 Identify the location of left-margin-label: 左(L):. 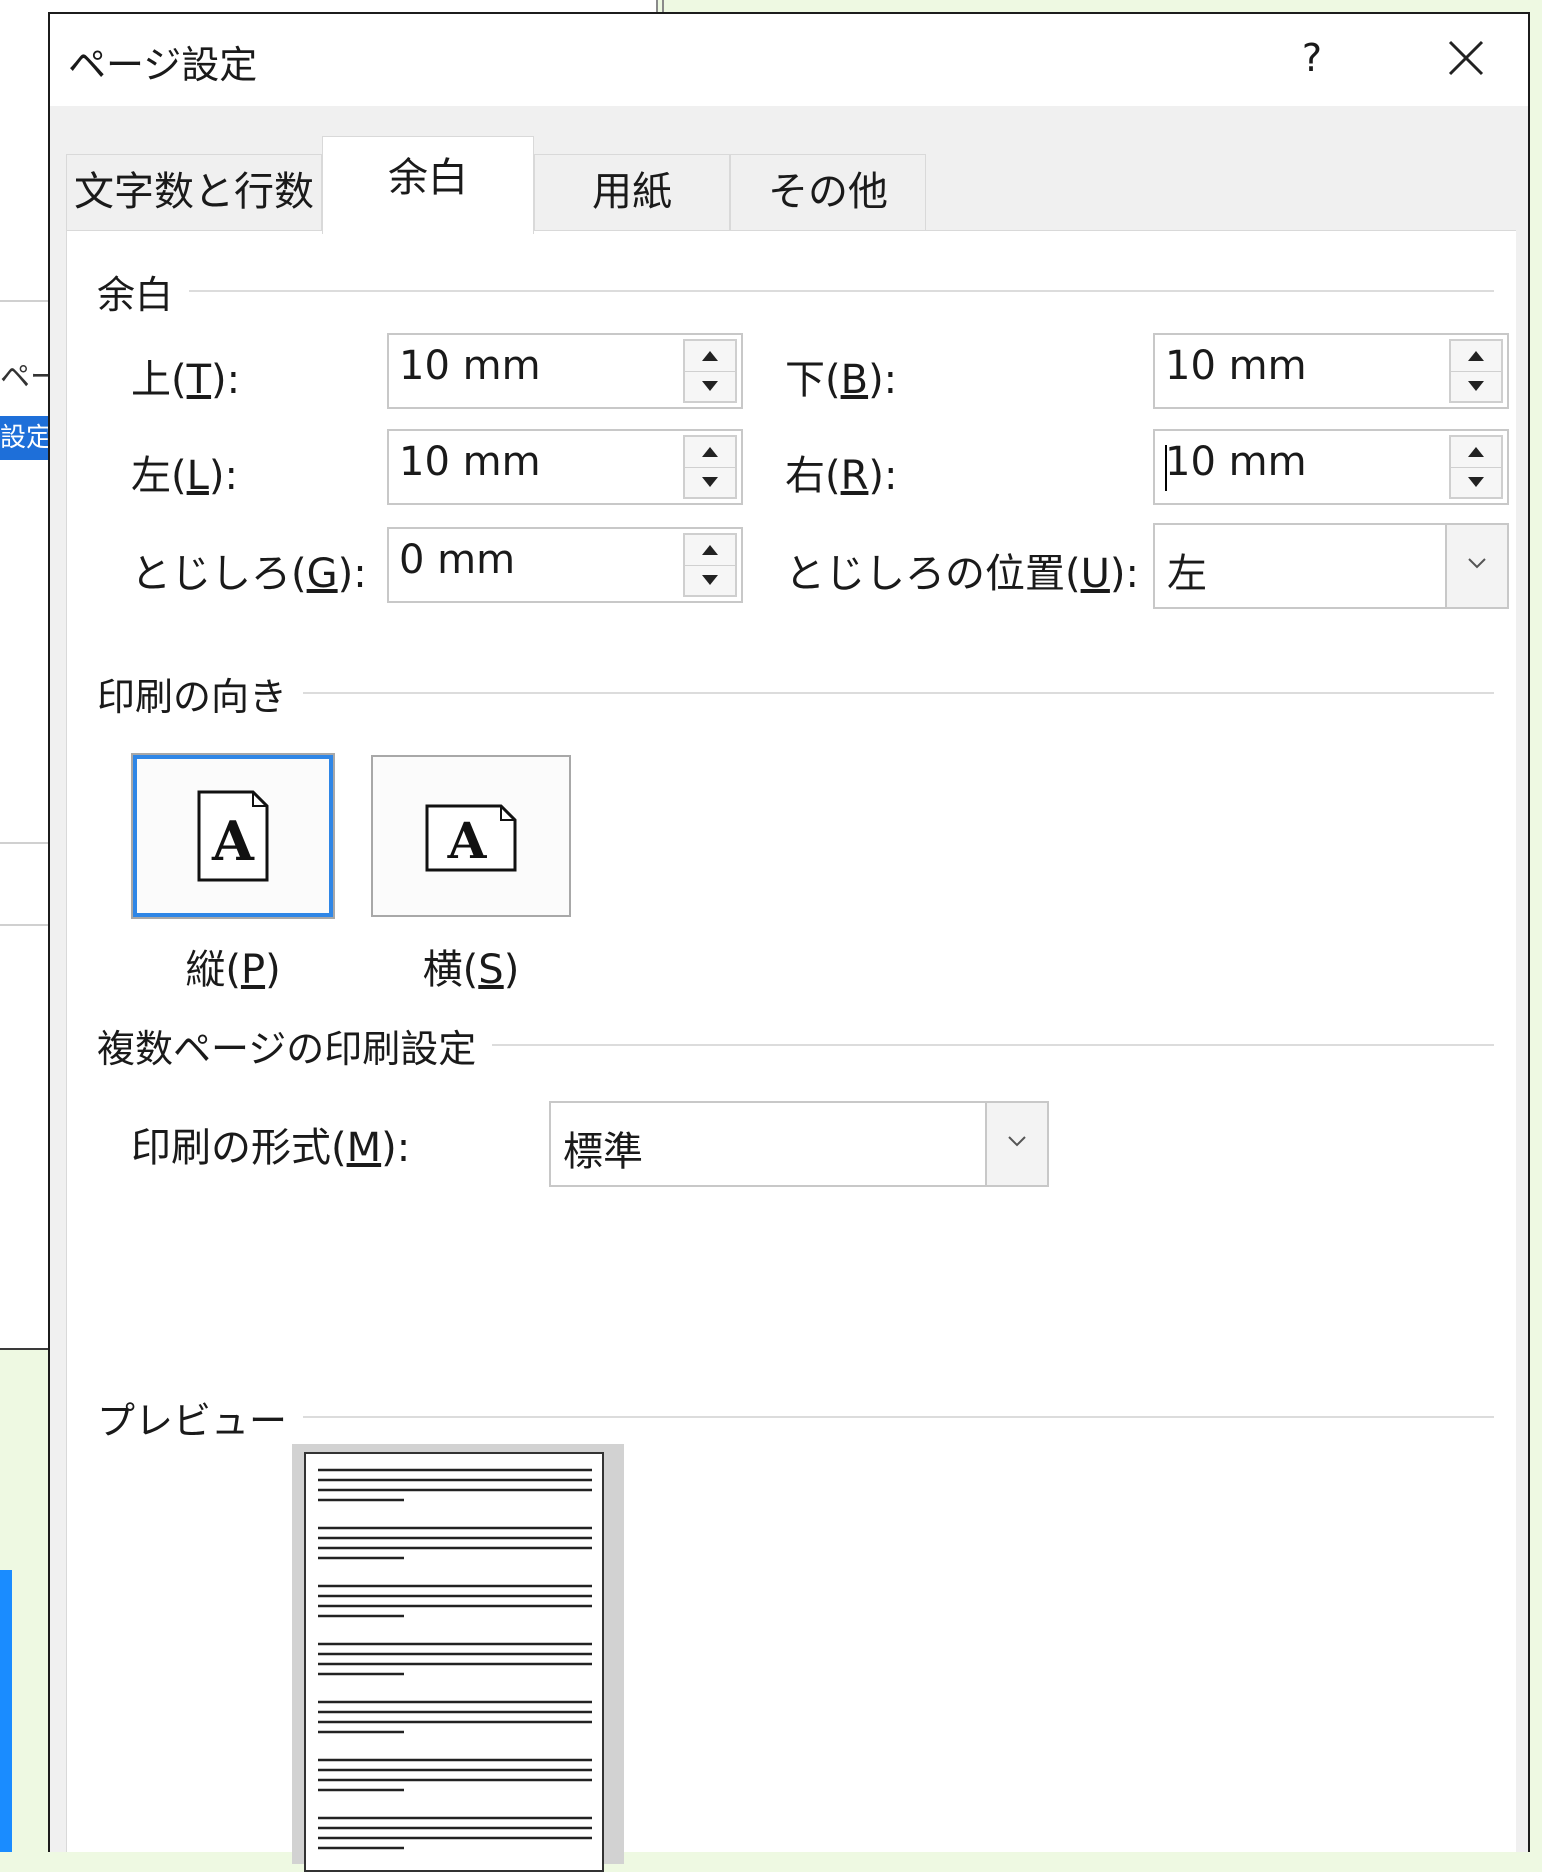
(184, 476).